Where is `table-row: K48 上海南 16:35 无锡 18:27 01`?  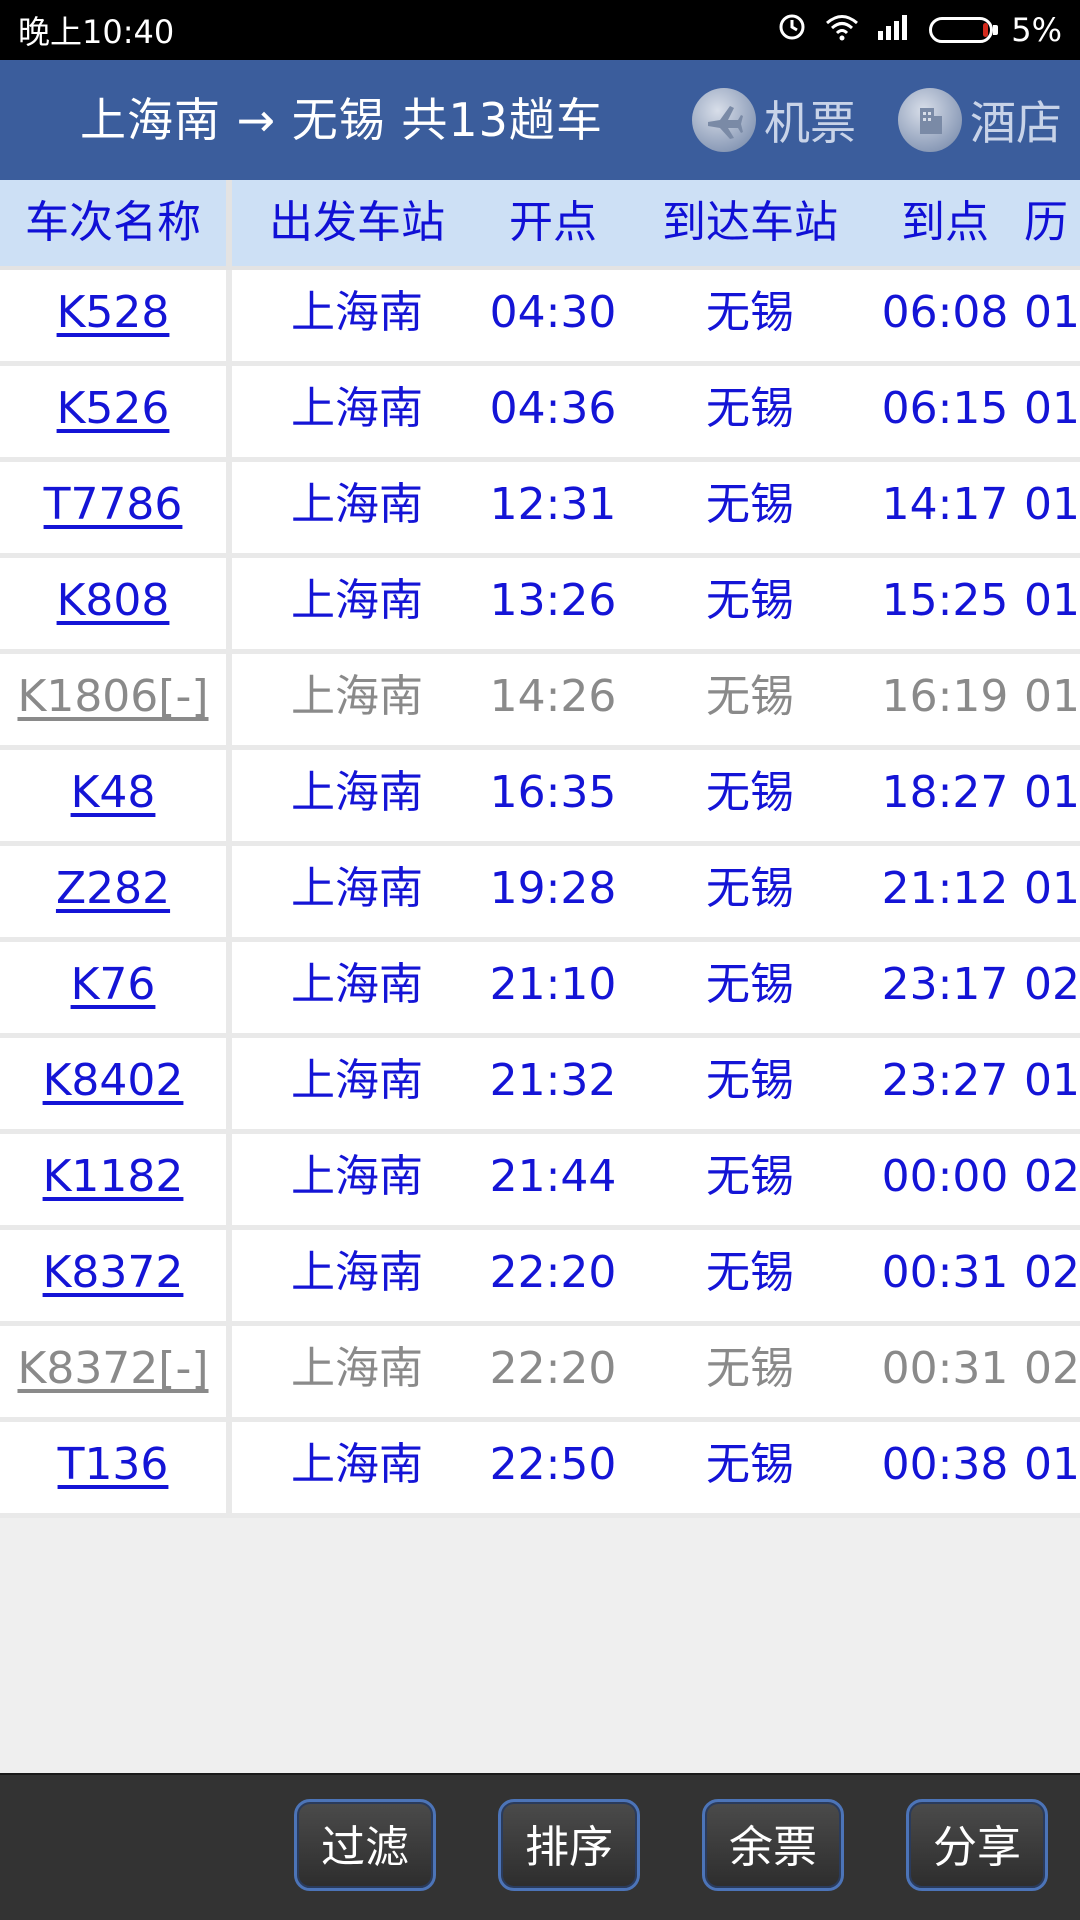
table-row: K48 上海南 16:35 无锡 18:27 01 is located at coordinates (540, 795).